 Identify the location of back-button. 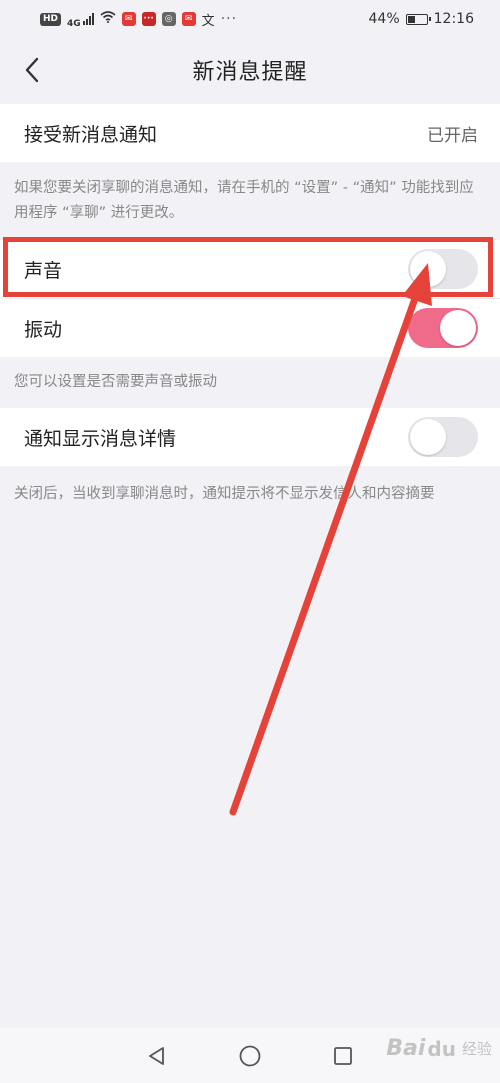
(32, 70).